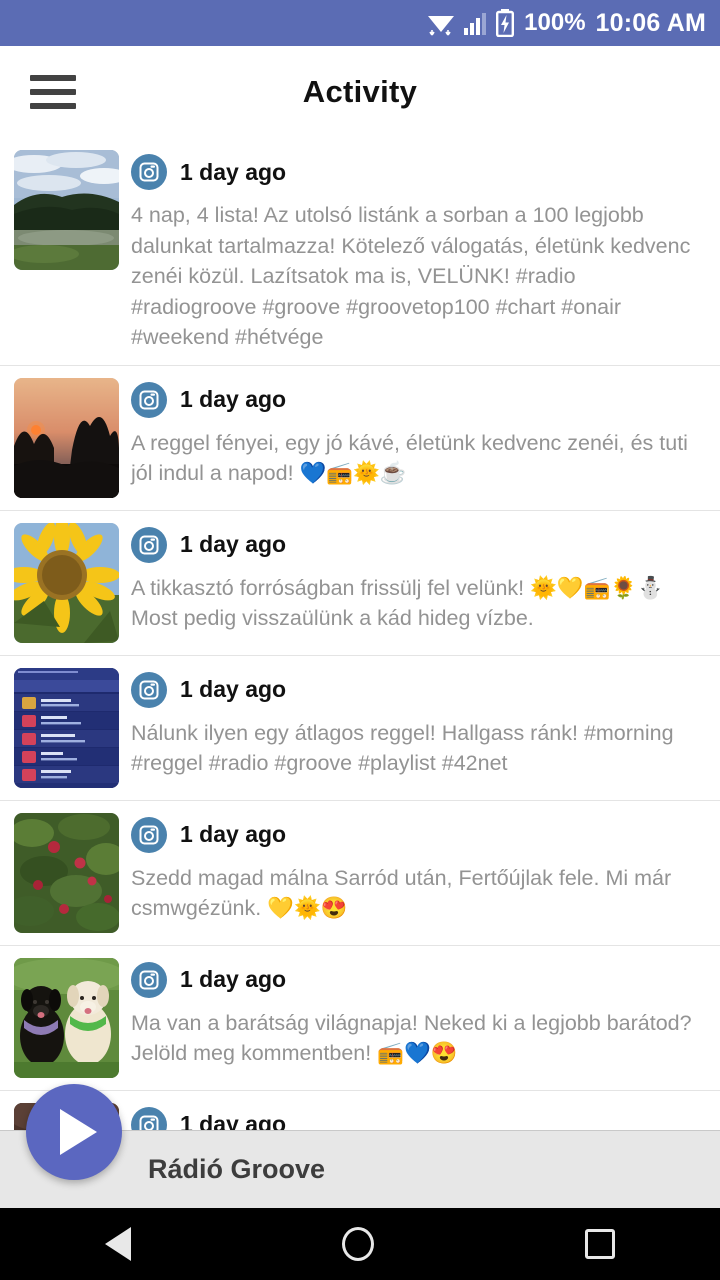 Image resolution: width=720 pixels, height=1280 pixels. What do you see at coordinates (505, 23) in the screenshot?
I see `battery-charging-icon` at bounding box center [505, 23].